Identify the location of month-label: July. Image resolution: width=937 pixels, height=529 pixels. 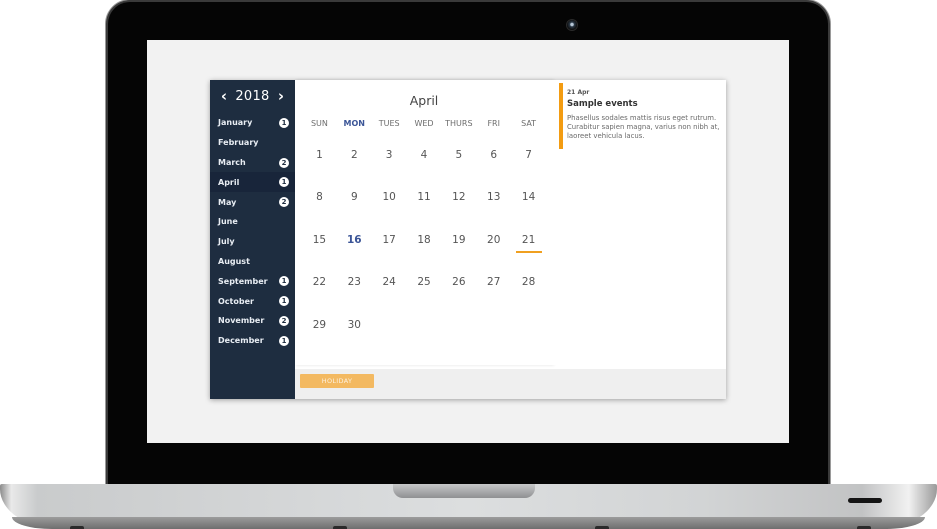
(226, 242).